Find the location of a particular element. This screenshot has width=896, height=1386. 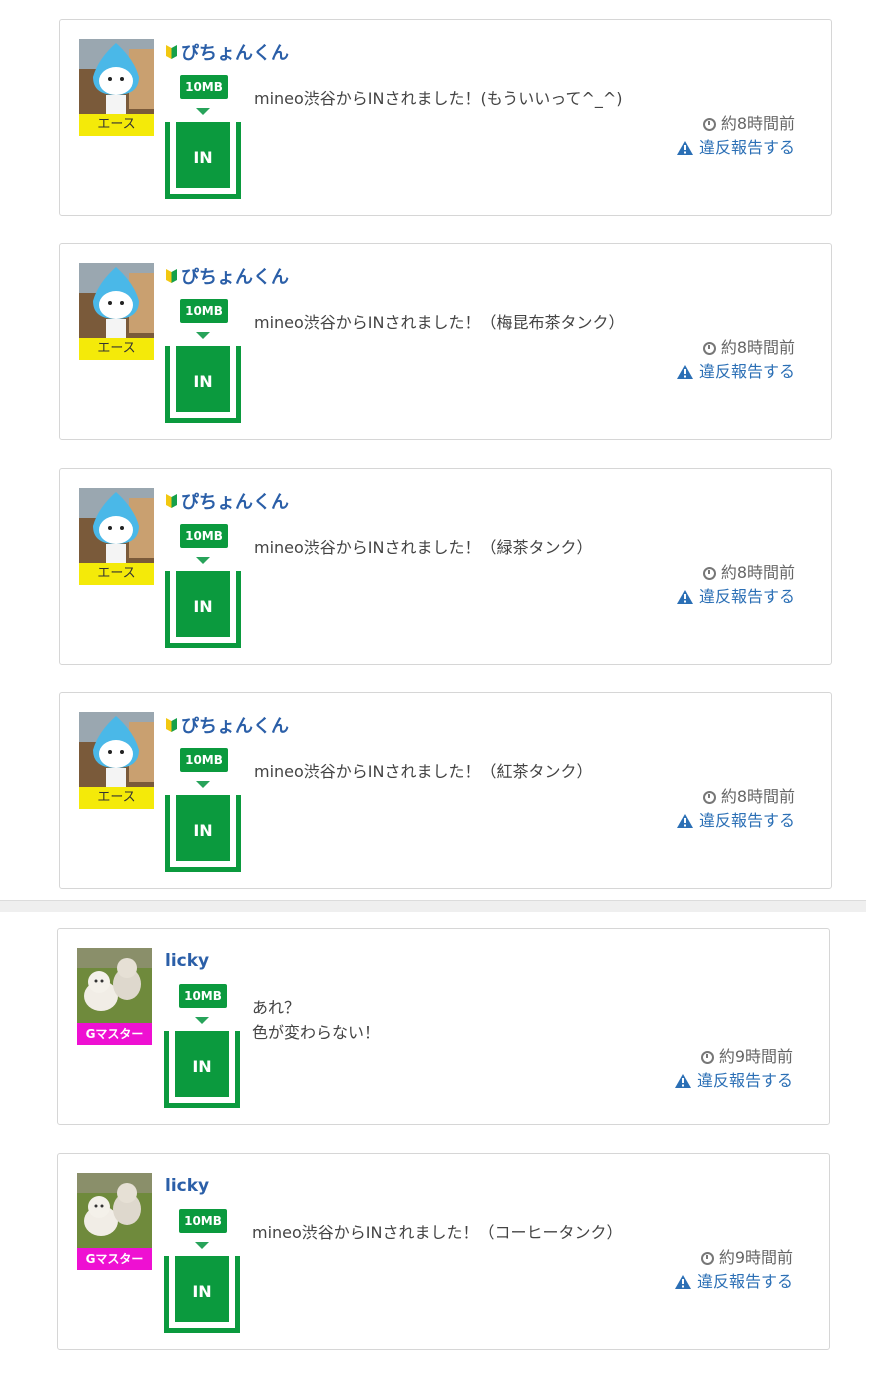

post-message: mineo渋谷からINされました！（緑茶タンク） is located at coordinates (423, 547).